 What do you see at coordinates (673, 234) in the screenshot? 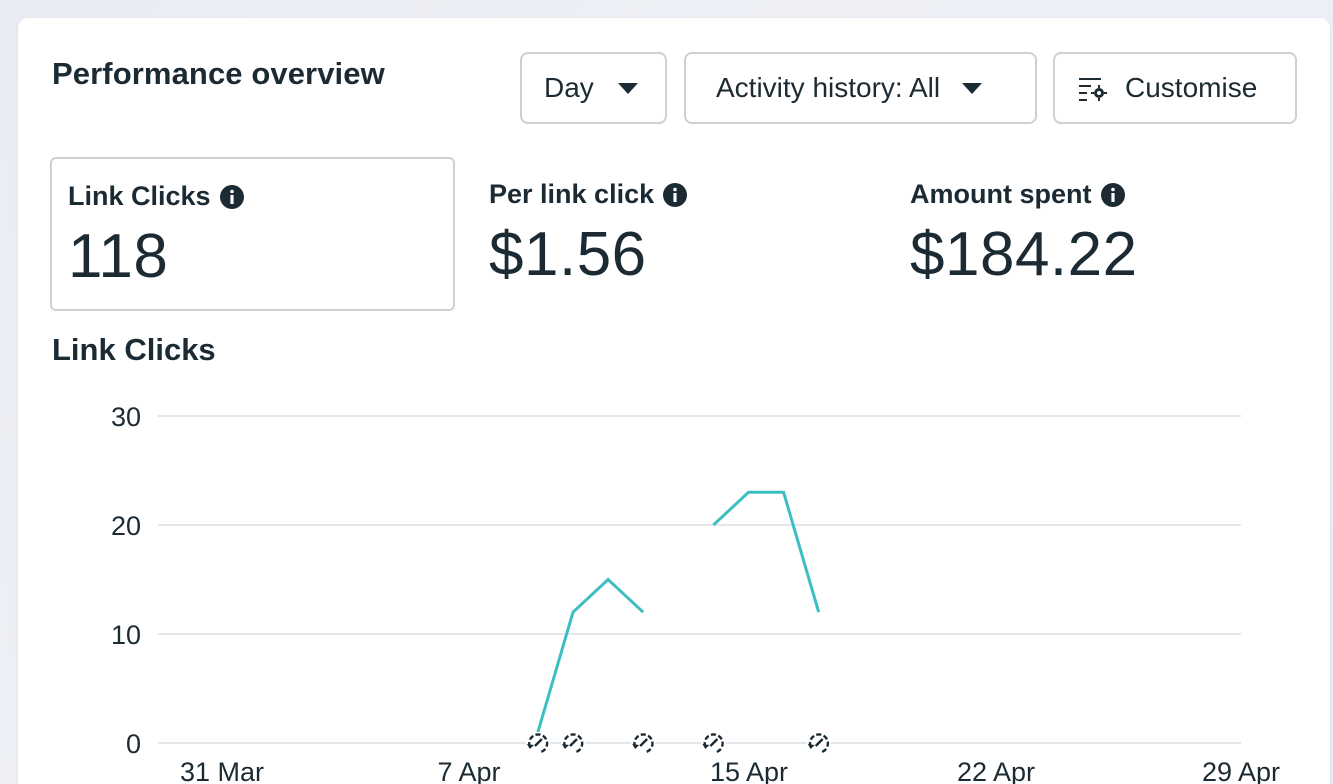
I see `metric-per-link-click: Per link click $1.56` at bounding box center [673, 234].